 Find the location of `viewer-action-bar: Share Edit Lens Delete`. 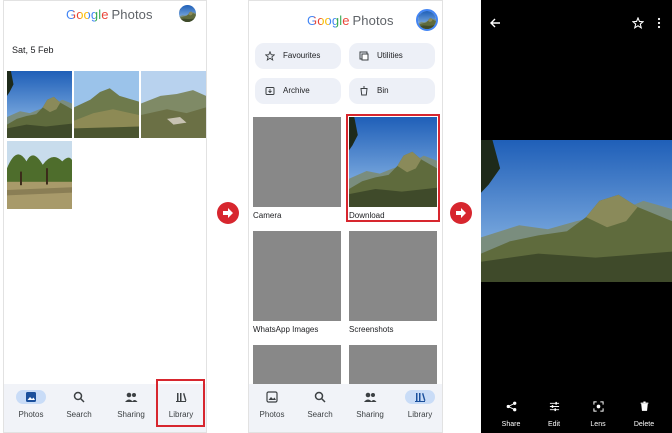

viewer-action-bar: Share Edit Lens Delete is located at coordinates (576, 415).